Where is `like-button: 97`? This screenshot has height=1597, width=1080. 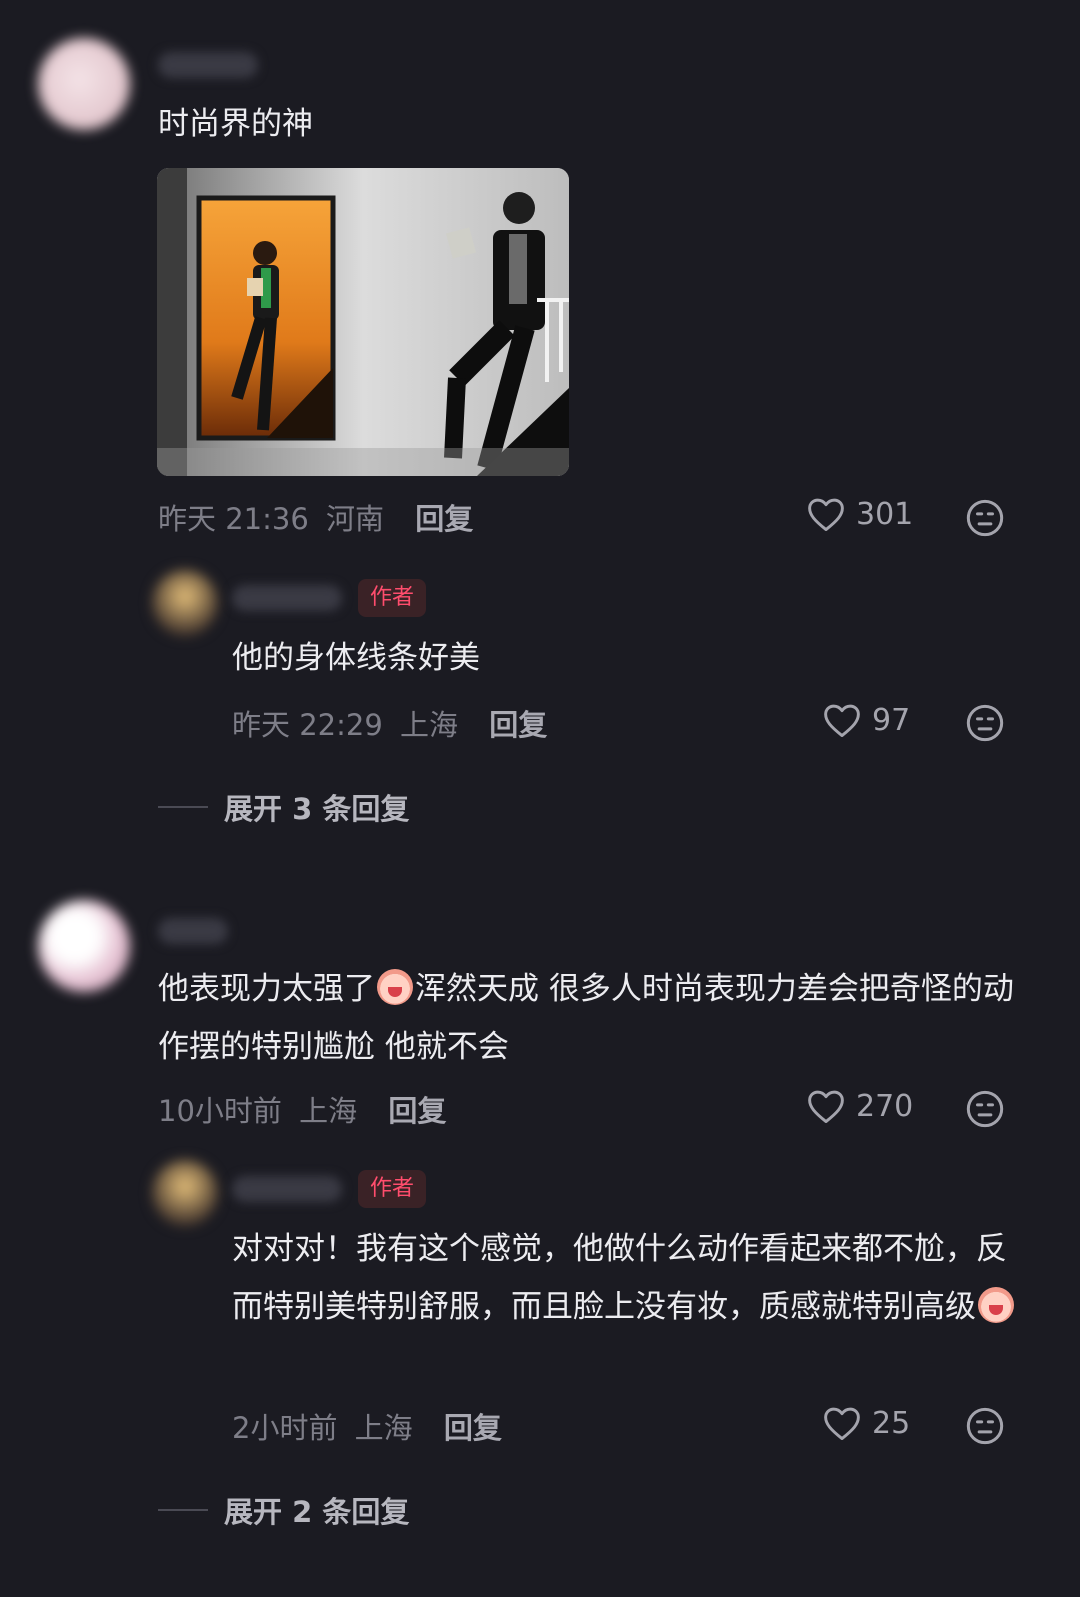 like-button: 97 is located at coordinates (866, 720).